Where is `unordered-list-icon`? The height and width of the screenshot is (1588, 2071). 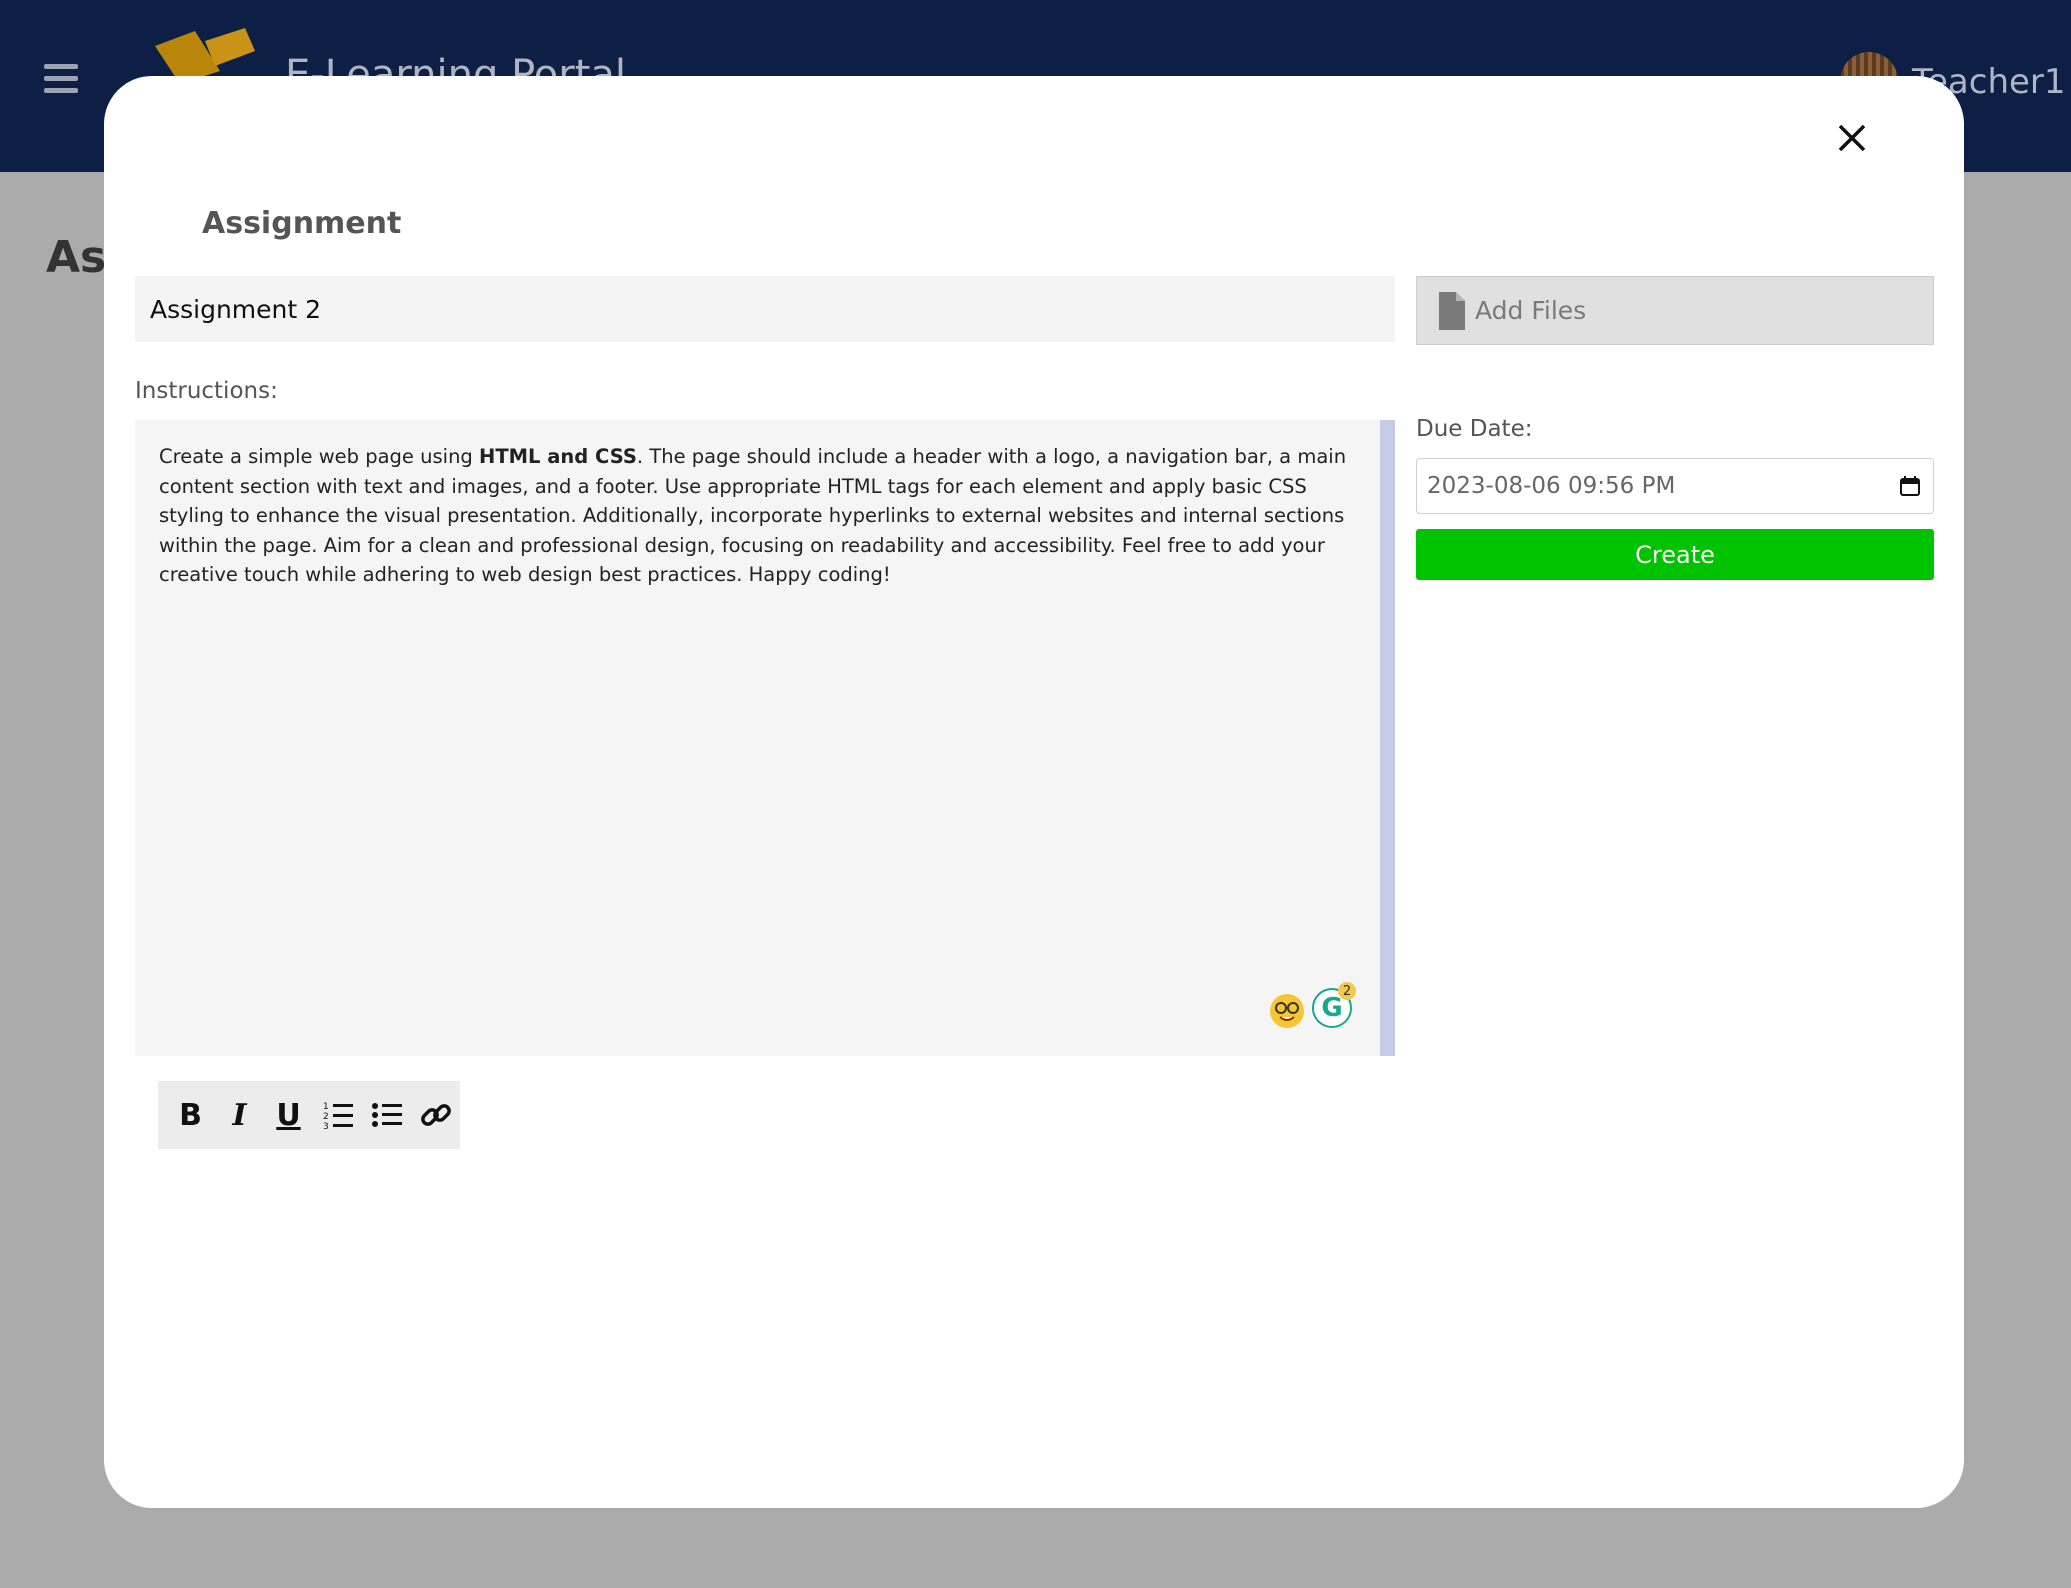
unordered-list-icon is located at coordinates (386, 1115).